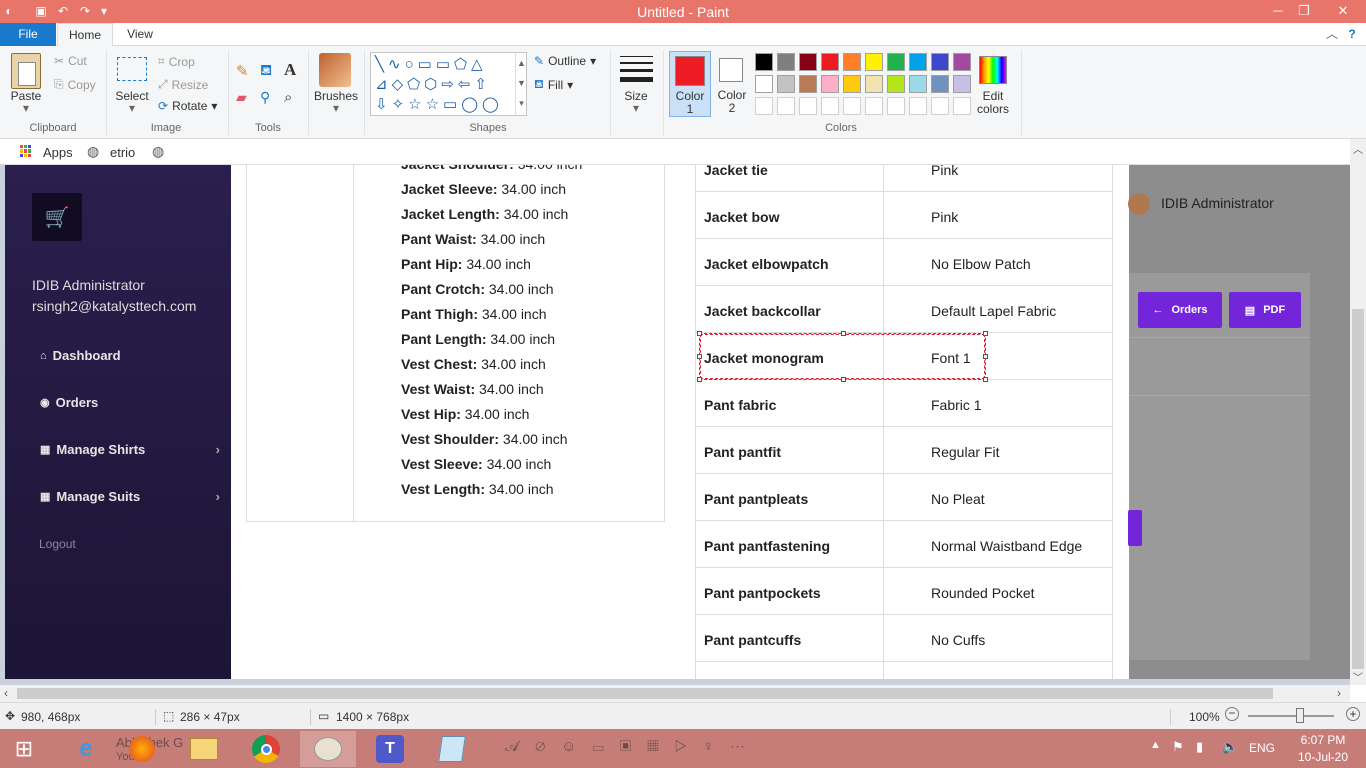 The width and height of the screenshot is (1366, 768). Describe the element at coordinates (132, 108) in the screenshot. I see `select-dropdown-icon: ▾` at that location.